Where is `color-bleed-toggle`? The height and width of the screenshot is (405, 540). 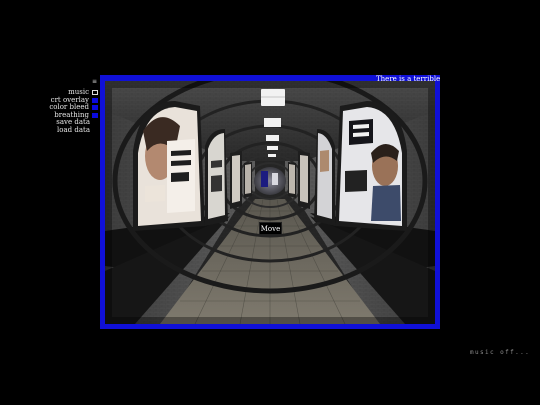
color-bleed-toggle is located at coordinates (95, 107).